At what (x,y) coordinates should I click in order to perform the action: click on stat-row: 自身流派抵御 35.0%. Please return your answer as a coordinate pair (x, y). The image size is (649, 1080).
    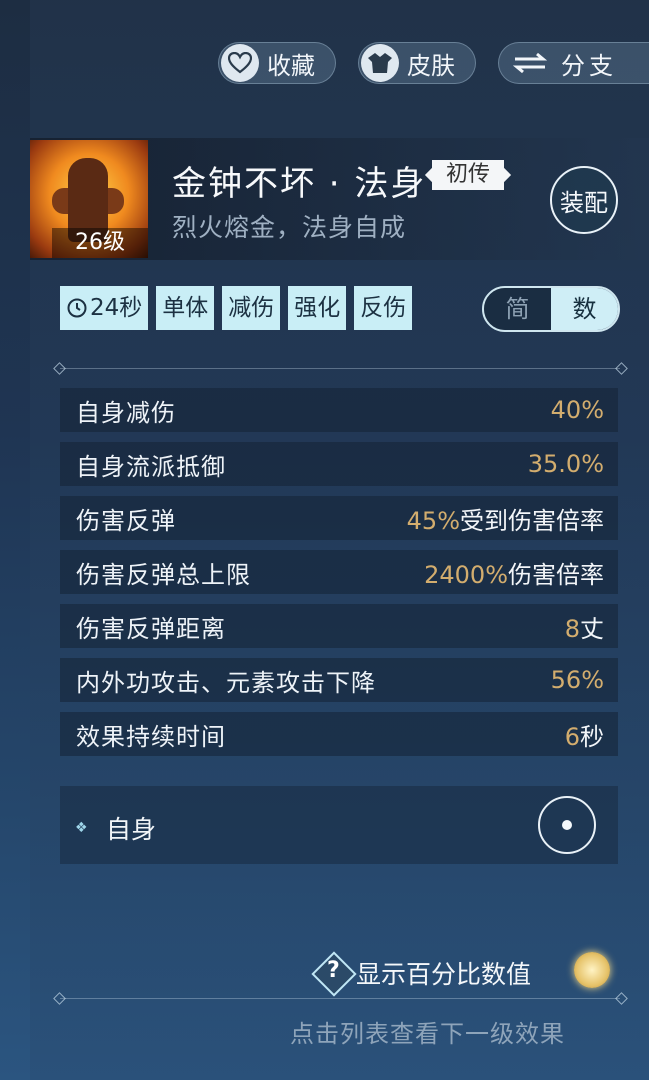
    Looking at the image, I should click on (339, 464).